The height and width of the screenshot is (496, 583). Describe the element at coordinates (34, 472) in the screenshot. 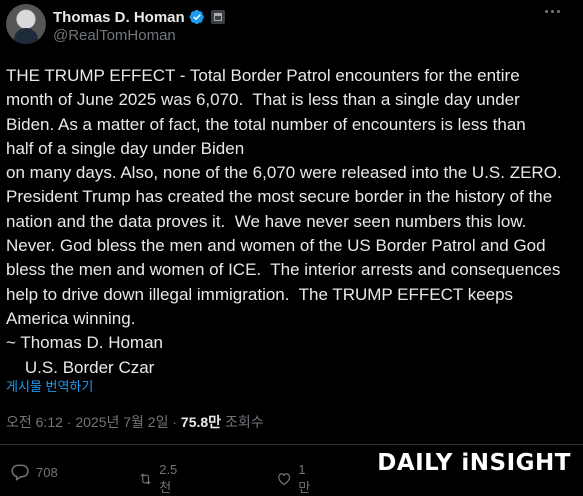

I see `reply-button: 708` at that location.